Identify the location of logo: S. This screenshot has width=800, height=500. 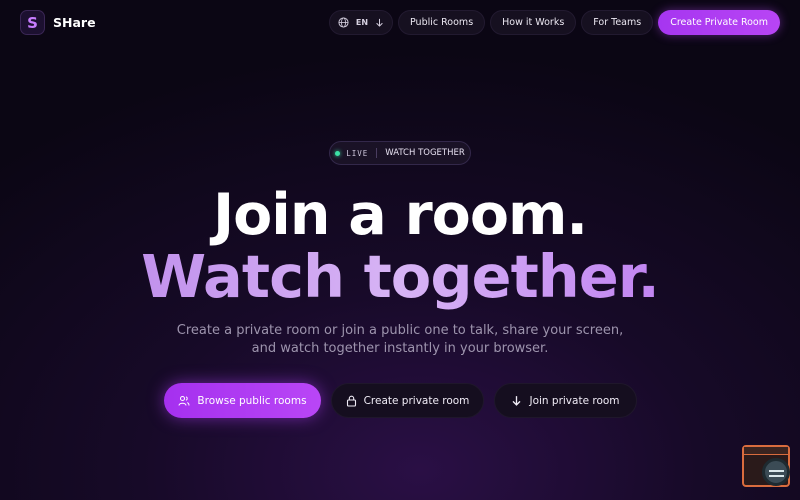
(32, 22).